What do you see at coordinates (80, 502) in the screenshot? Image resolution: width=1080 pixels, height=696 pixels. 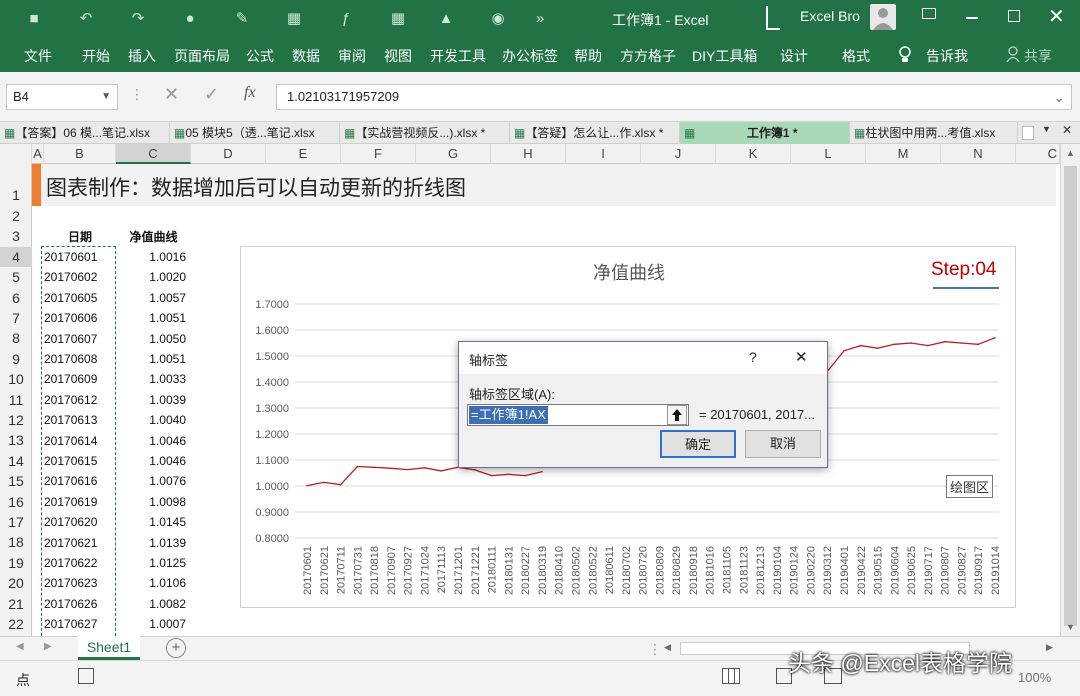 I see `date-cell: 20170619` at bounding box center [80, 502].